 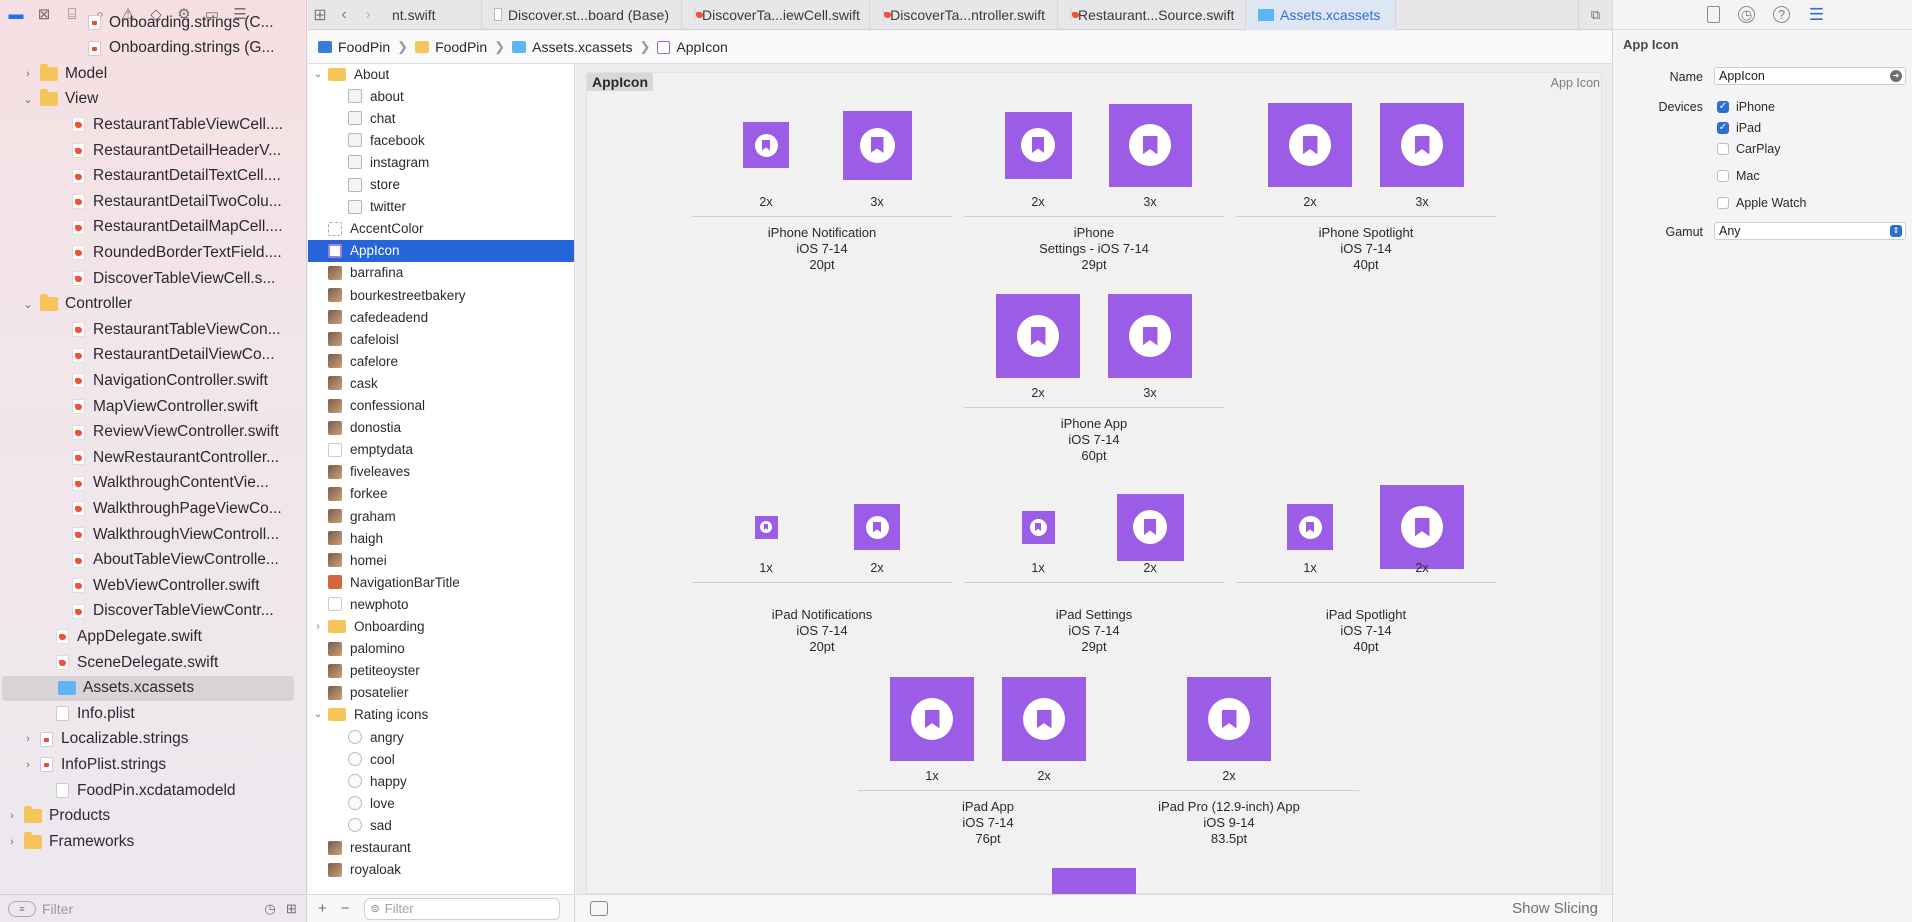 I want to click on asset-item: ⌄ About, so click(x=441, y=74).